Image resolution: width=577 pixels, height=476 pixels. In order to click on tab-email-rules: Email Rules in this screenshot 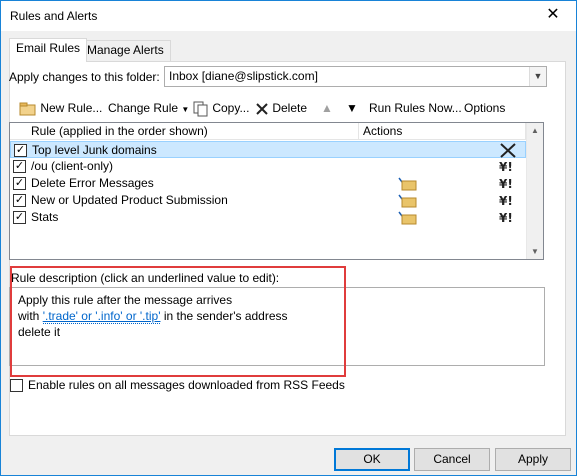, I will do `click(48, 50)`.